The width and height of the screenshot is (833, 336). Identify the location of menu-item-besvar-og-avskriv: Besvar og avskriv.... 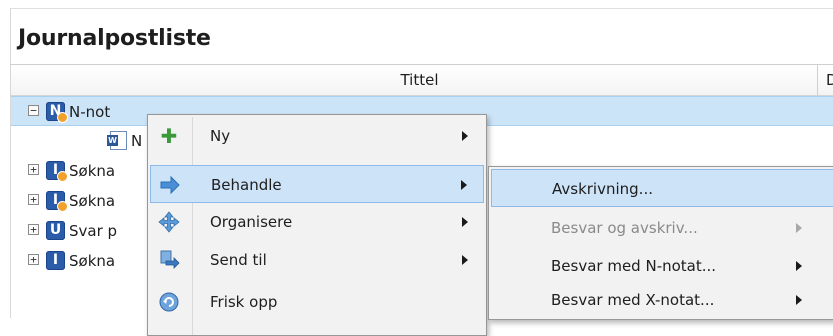
(662, 228).